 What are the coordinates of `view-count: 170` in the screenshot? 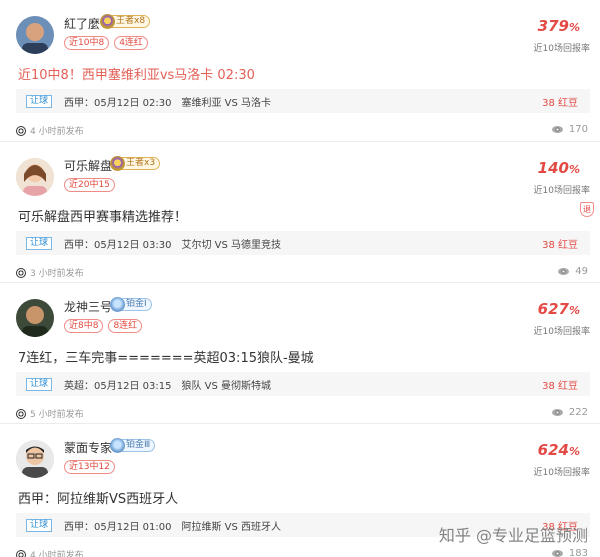 It's located at (569, 129).